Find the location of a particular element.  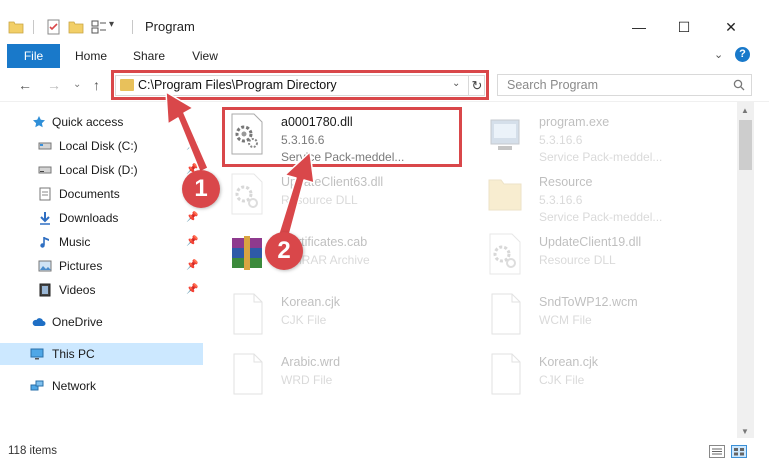

sidebar-item-downloads: Downloads 📌 is located at coordinates (101, 218).